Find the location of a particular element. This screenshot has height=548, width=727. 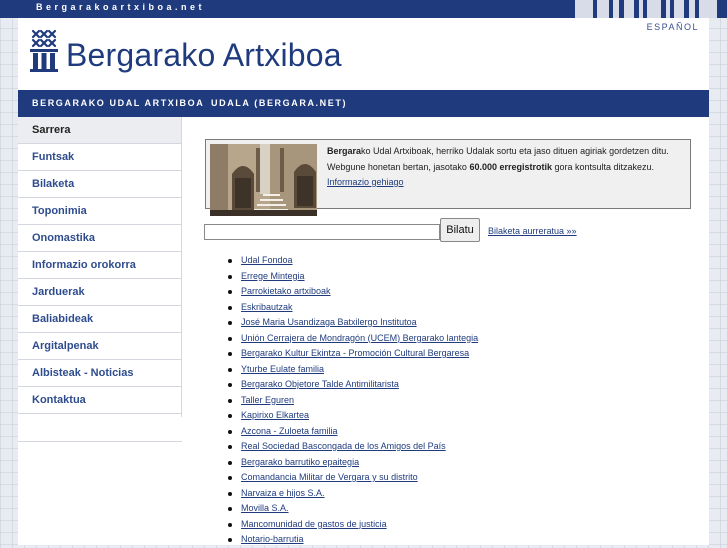

fond-link: Narvaiza e hijos S.A. is located at coordinates (283, 493).